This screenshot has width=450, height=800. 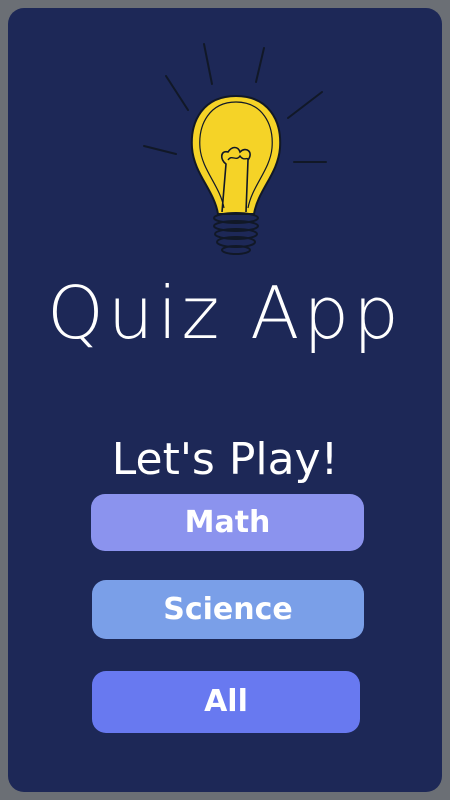 What do you see at coordinates (227, 522) in the screenshot?
I see `math-button: Math` at bounding box center [227, 522].